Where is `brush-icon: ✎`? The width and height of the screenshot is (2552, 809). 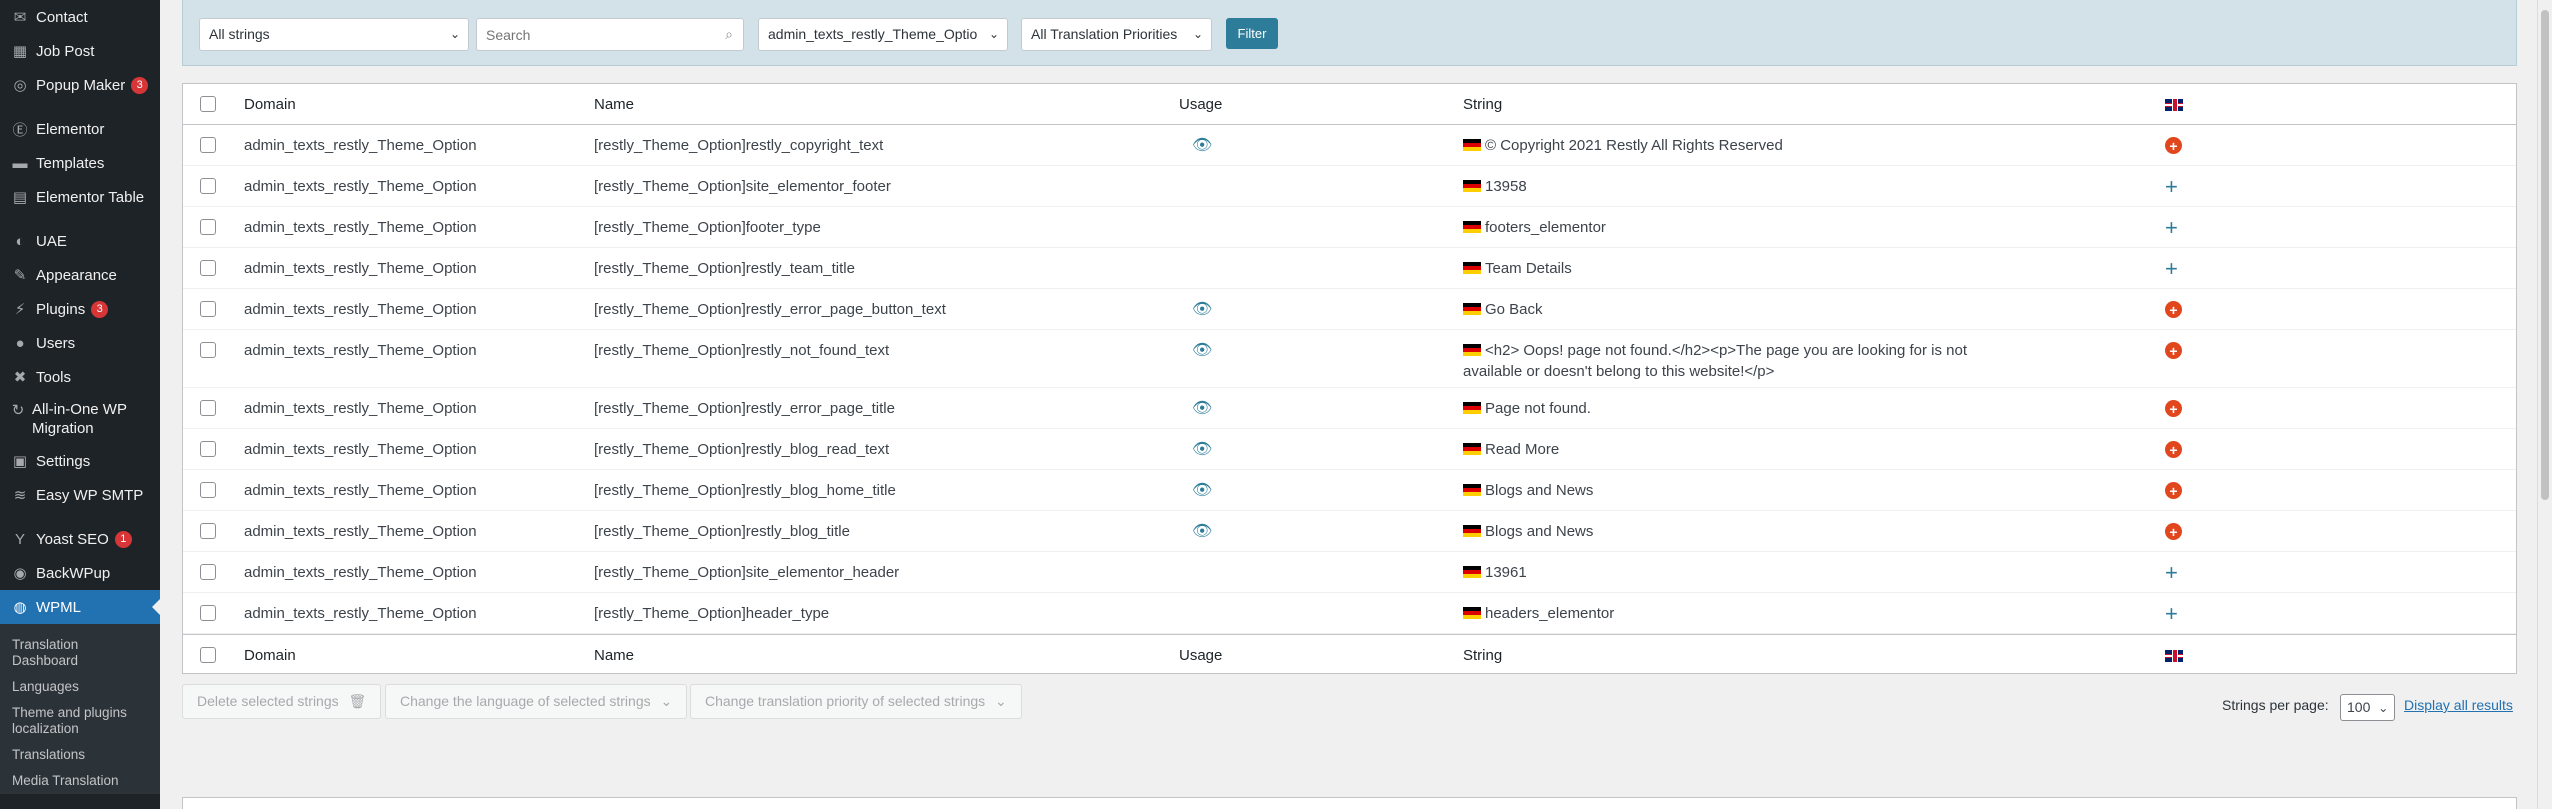
brush-icon: ✎ is located at coordinates (20, 275).